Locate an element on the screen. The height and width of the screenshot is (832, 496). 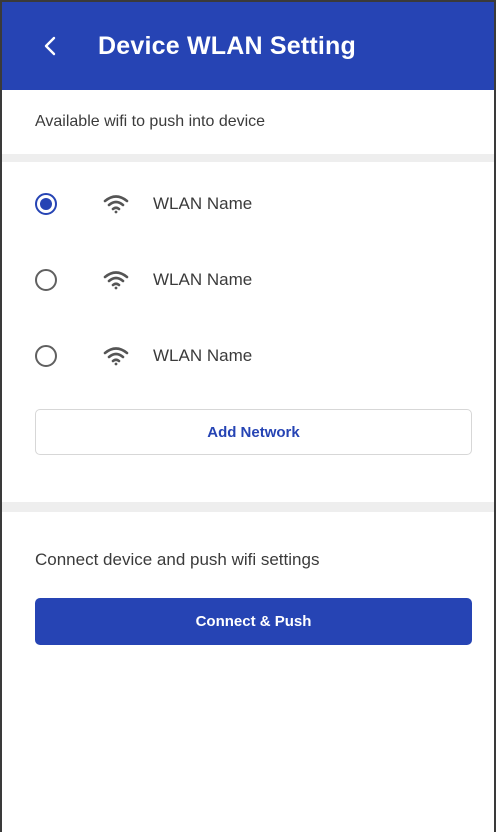
back-button is located at coordinates (50, 46).